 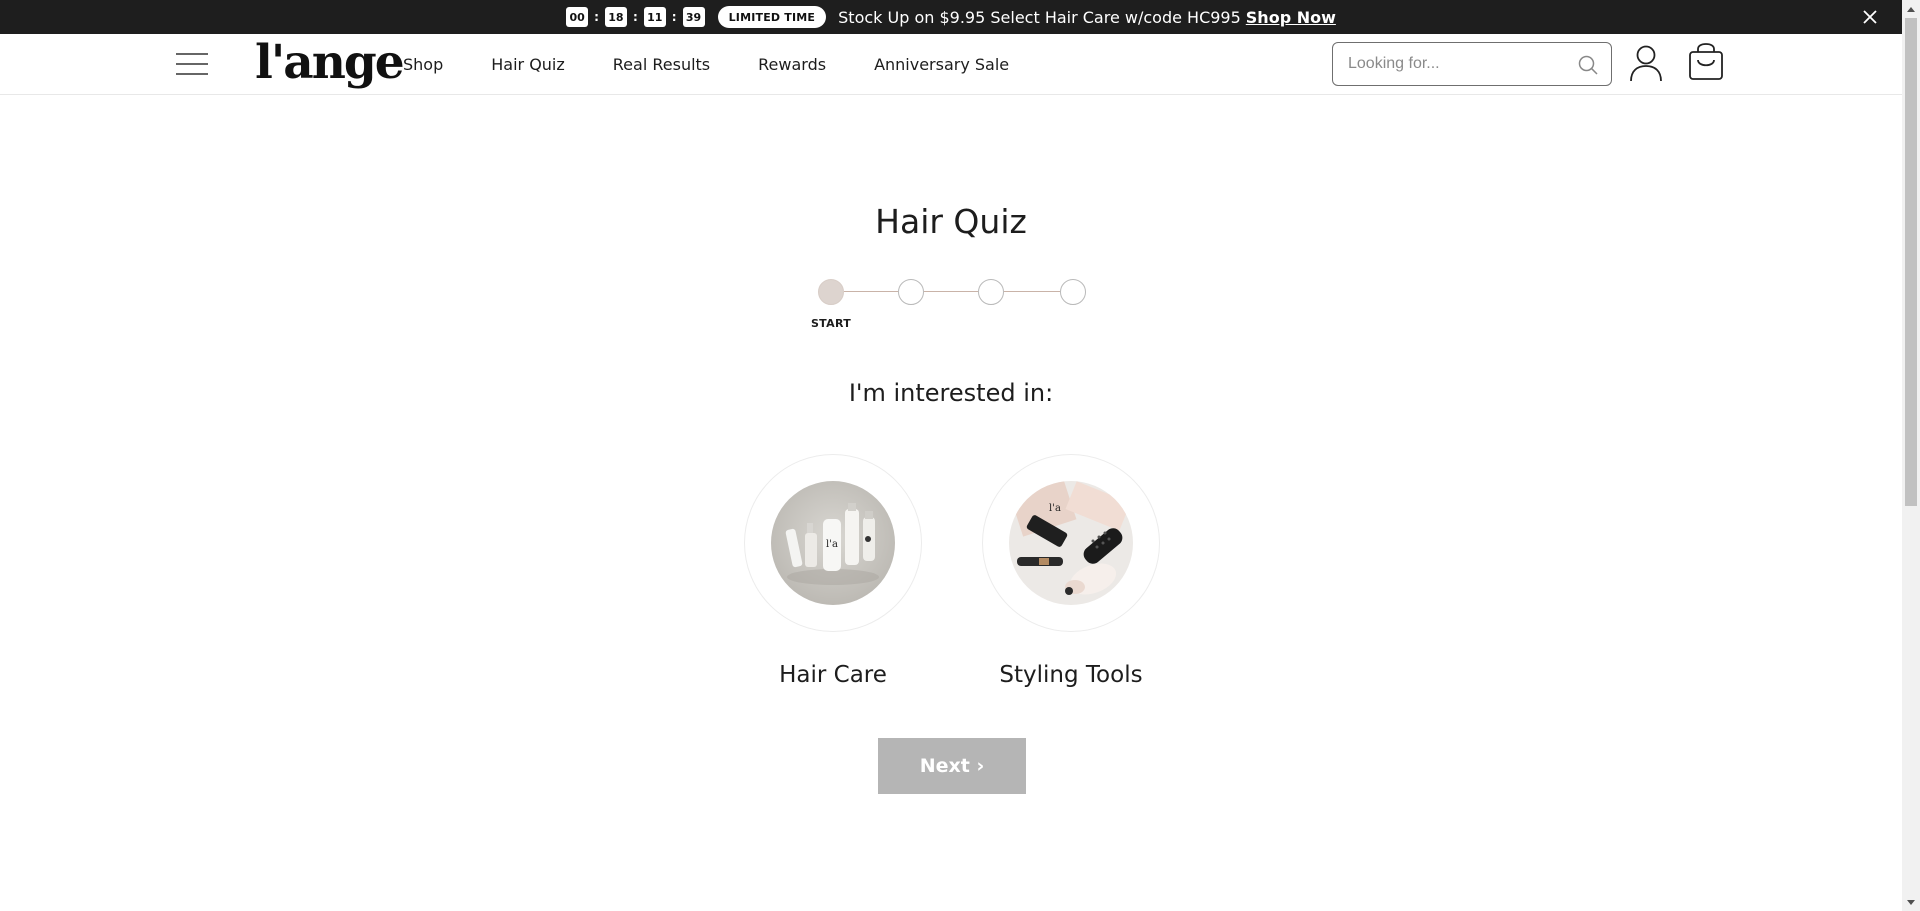 What do you see at coordinates (423, 64) in the screenshot?
I see `nav-item-shop: Shop` at bounding box center [423, 64].